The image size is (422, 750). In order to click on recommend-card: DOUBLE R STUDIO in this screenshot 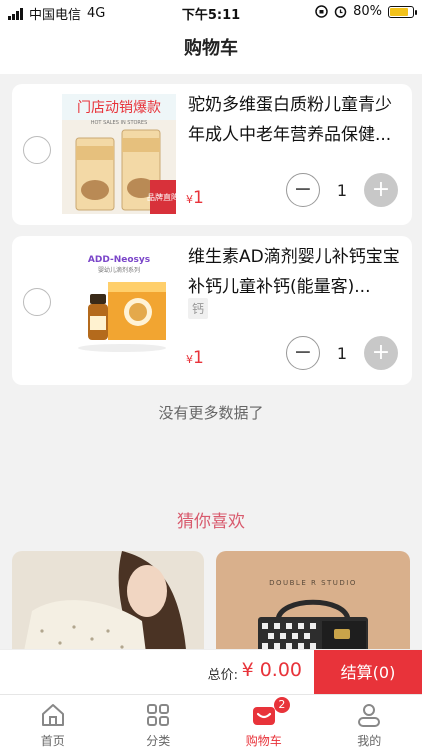, I will do `click(313, 606)`.